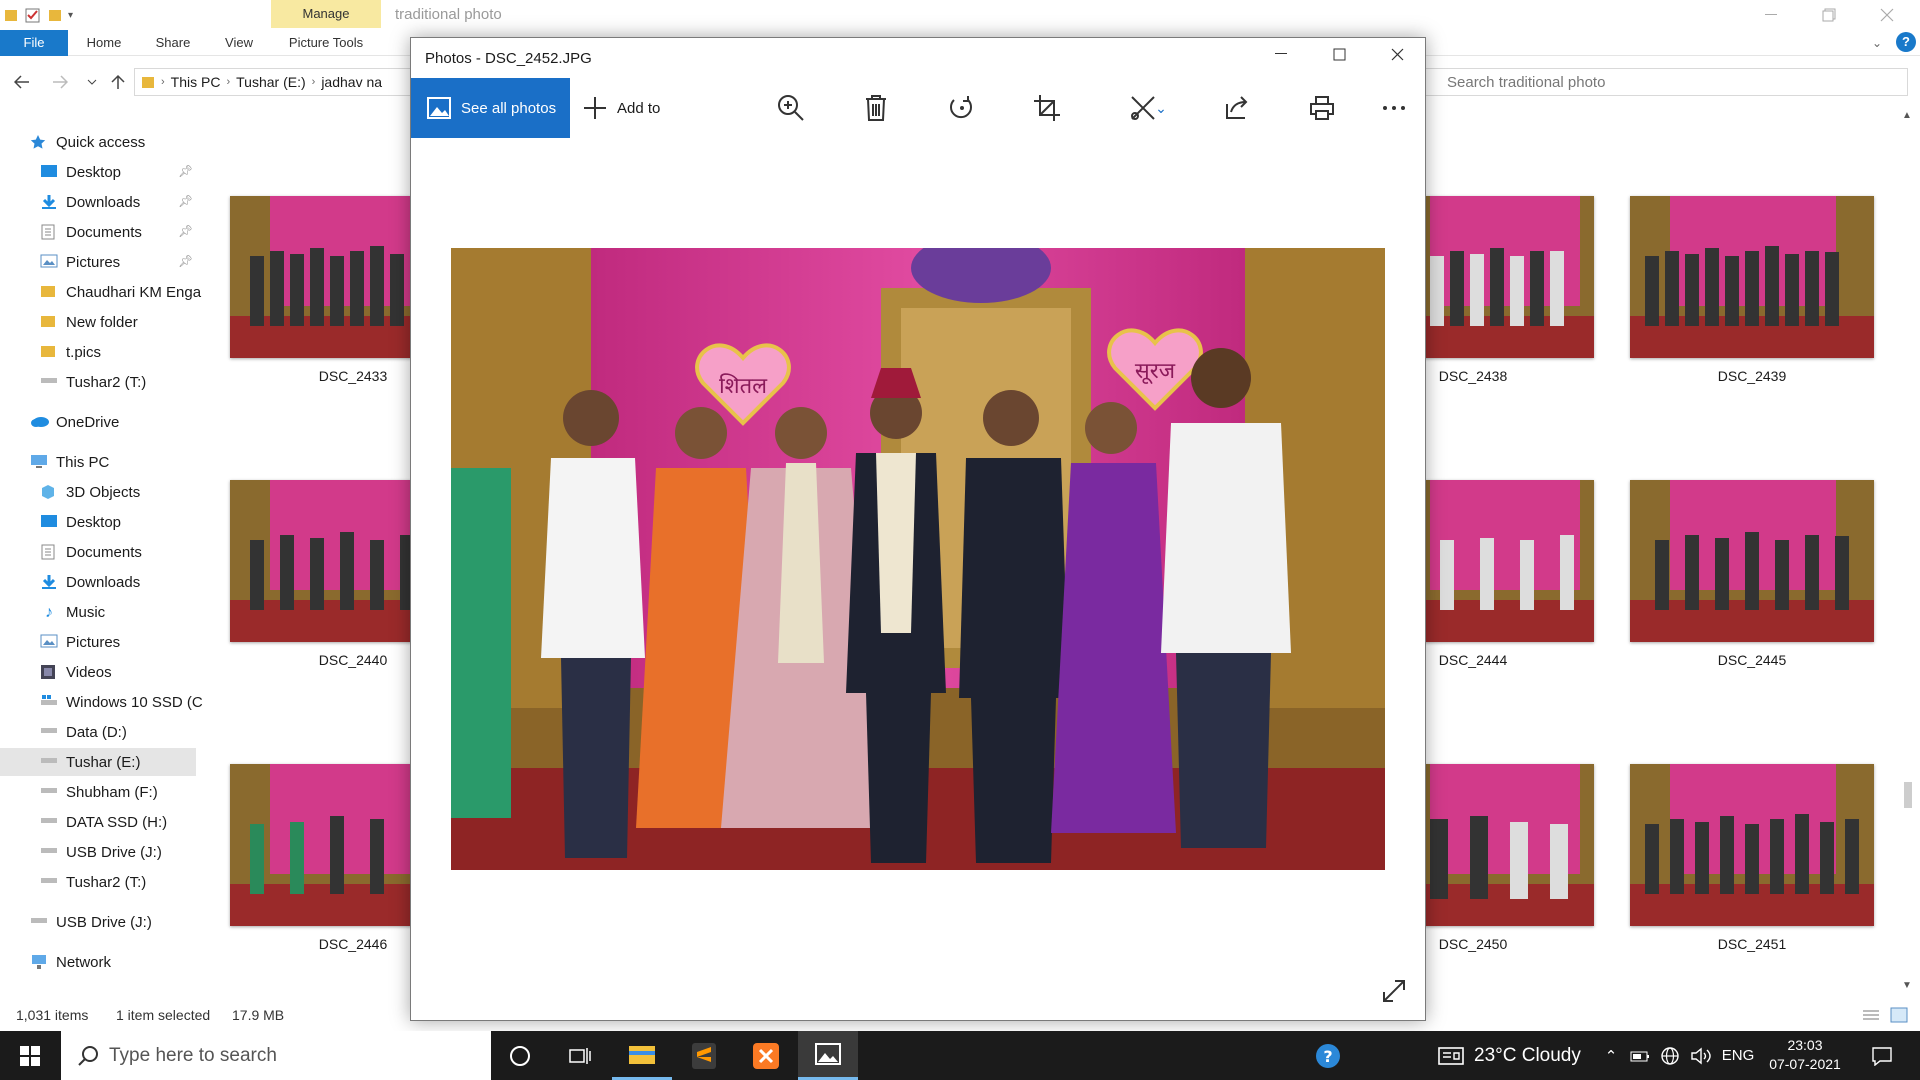  Describe the element at coordinates (92, 82) in the screenshot. I see `recent-locations-icon` at that location.